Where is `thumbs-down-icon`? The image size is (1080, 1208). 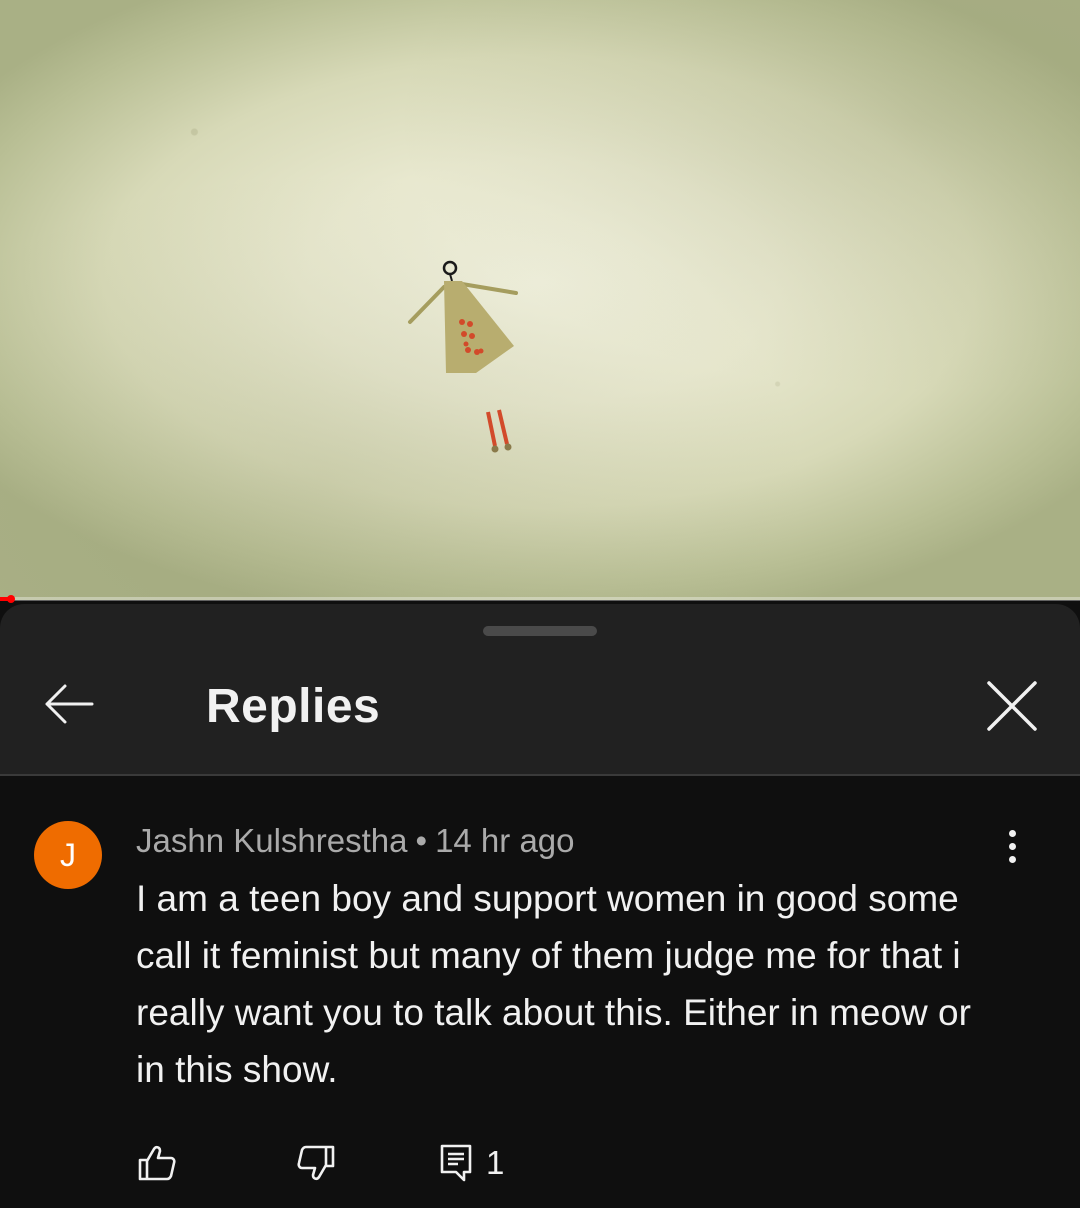 thumbs-down-icon is located at coordinates (316, 1163).